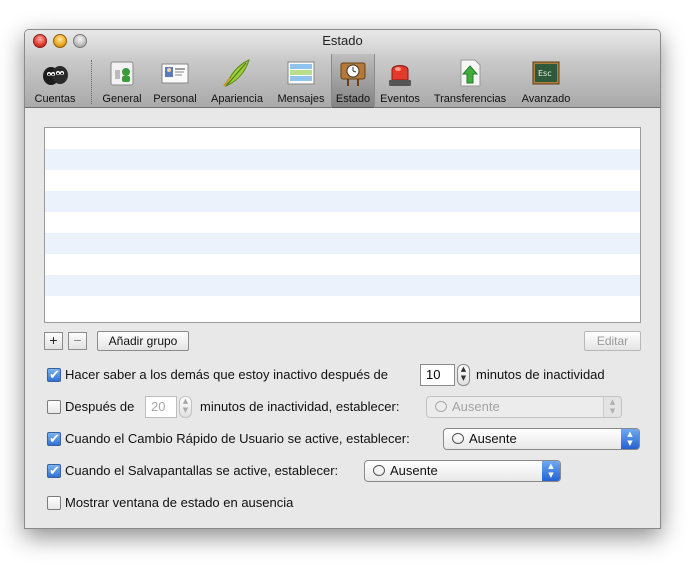 The height and width of the screenshot is (569, 688). Describe the element at coordinates (175, 73) in the screenshot. I see `personal-icon` at that location.